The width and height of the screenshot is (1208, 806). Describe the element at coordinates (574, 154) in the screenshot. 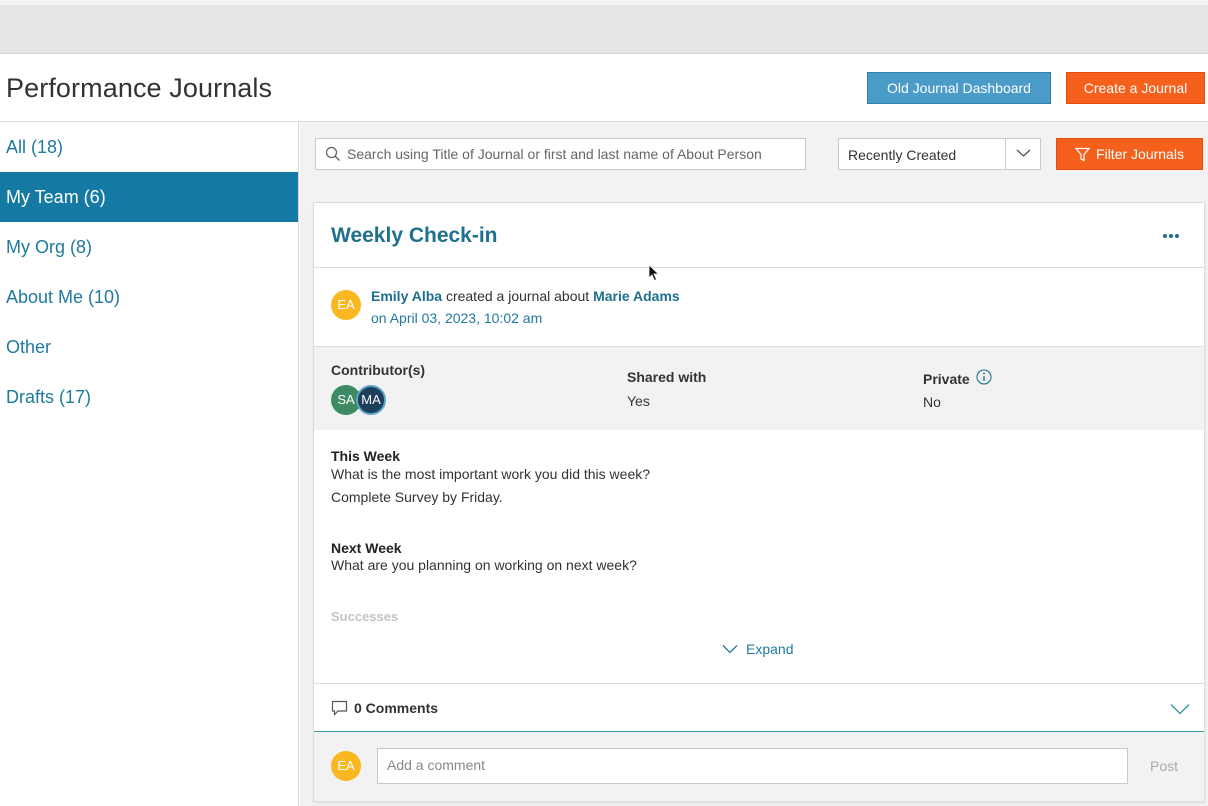

I see `search-input` at that location.